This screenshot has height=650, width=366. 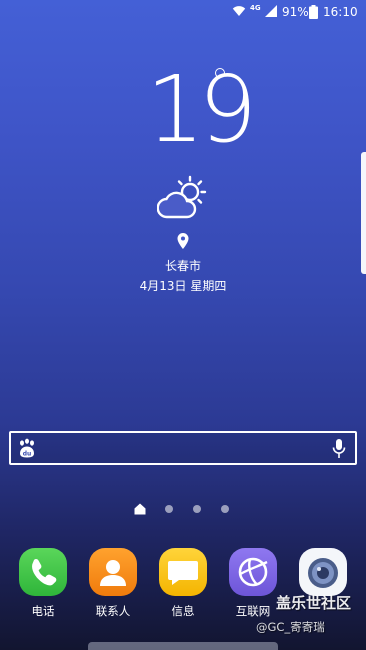 I want to click on dock-label-contacts: 联系人, so click(x=113, y=611).